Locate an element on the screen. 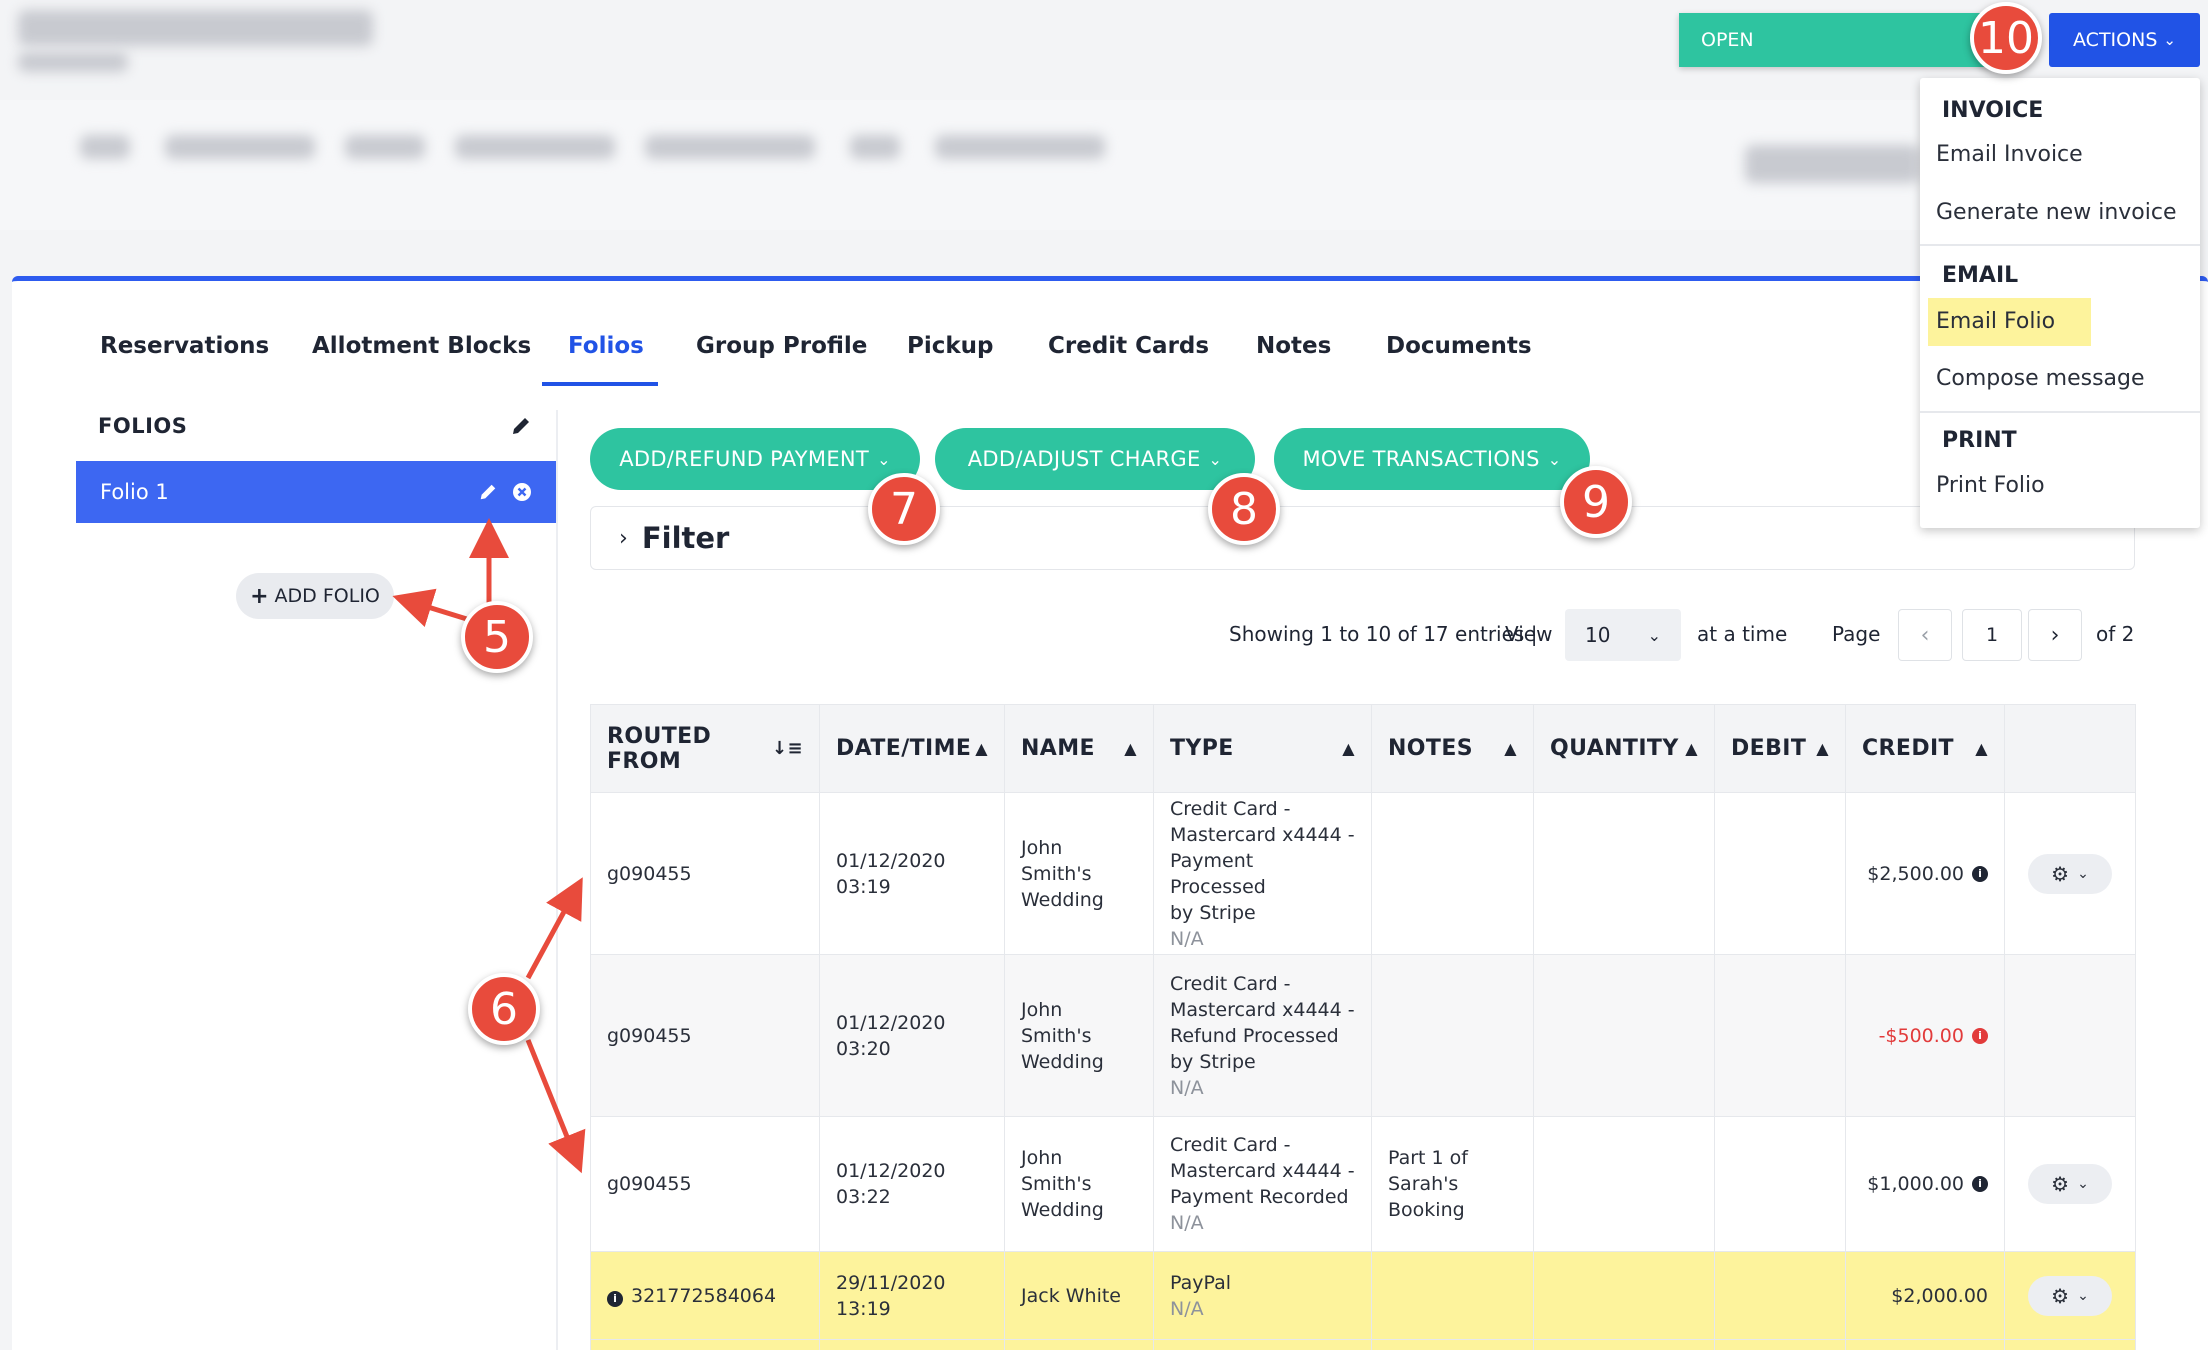 Image resolution: width=2208 pixels, height=1350 pixels. column-header-debit: DEBIT ▲ is located at coordinates (1780, 748).